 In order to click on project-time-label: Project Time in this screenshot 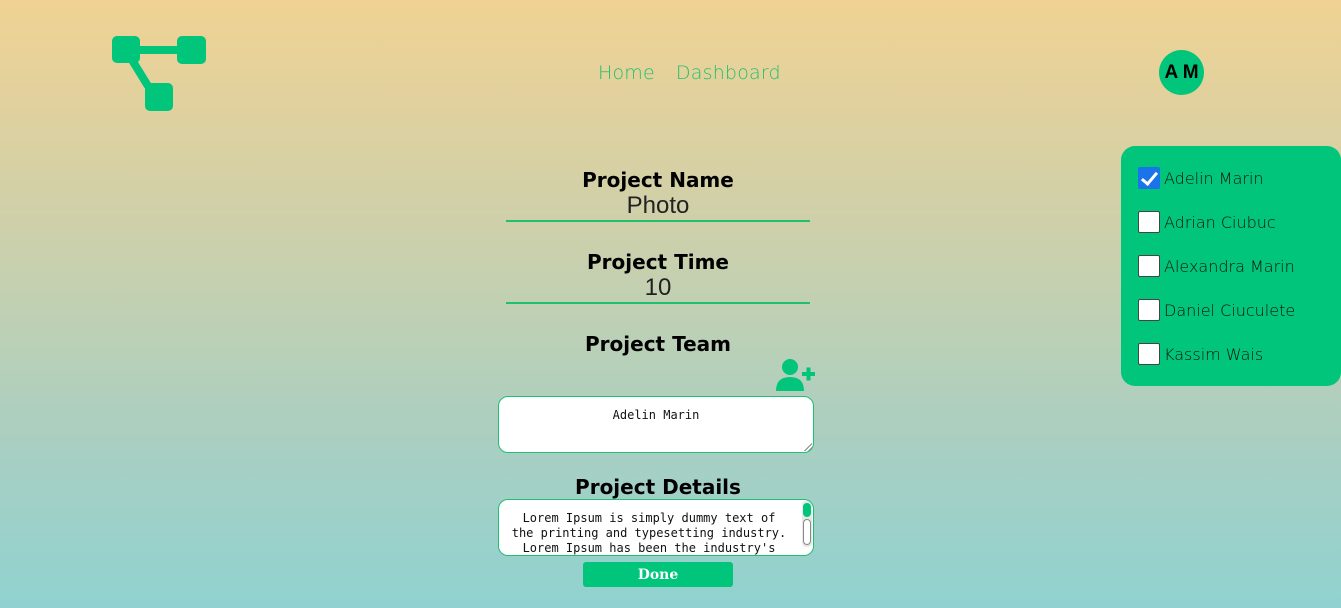, I will do `click(658, 262)`.